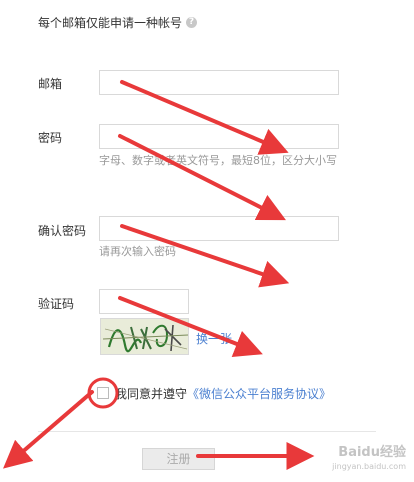 The width and height of the screenshot is (414, 482). Describe the element at coordinates (50, 138) in the screenshot. I see `password-label: 密码` at that location.